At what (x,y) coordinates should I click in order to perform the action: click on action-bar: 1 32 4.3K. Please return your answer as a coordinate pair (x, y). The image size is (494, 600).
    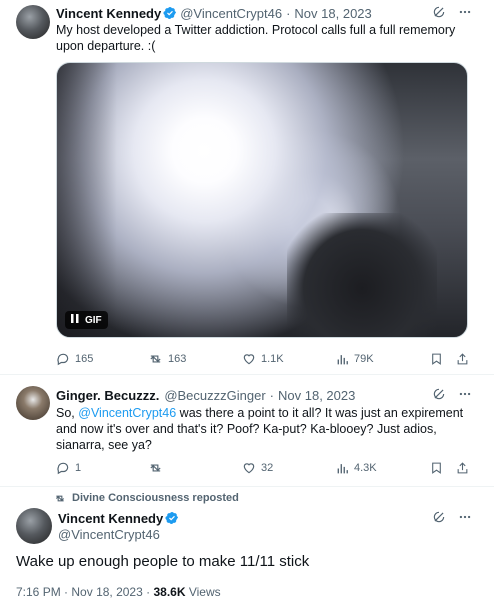
    Looking at the image, I should click on (263, 468).